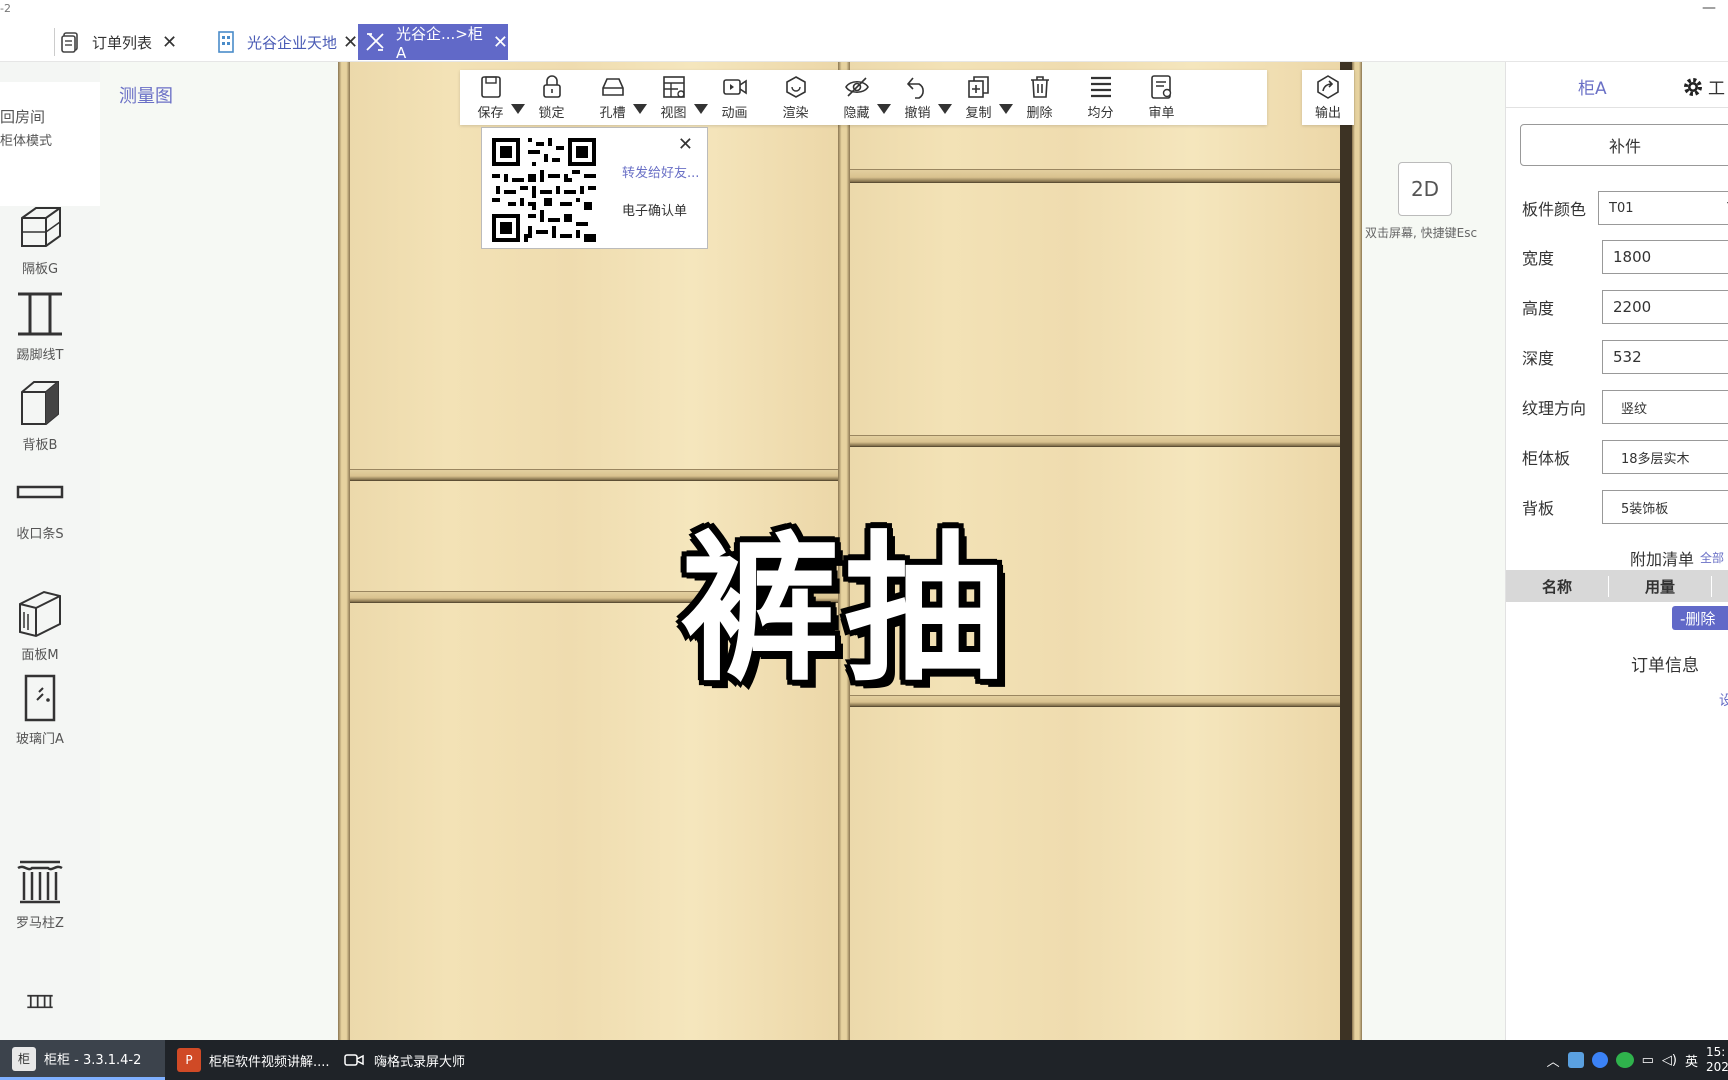  What do you see at coordinates (1100, 97) in the screenshot?
I see `distribute-button: 均分` at bounding box center [1100, 97].